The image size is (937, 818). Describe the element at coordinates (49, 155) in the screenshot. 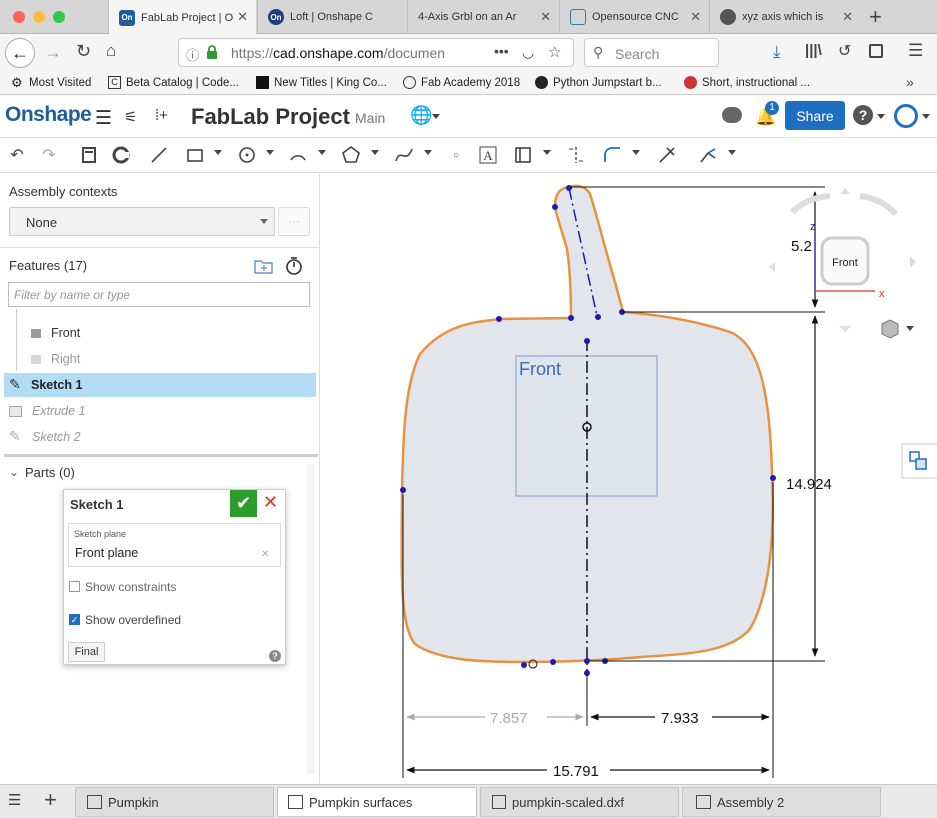

I see `redo-icon: ↷` at that location.